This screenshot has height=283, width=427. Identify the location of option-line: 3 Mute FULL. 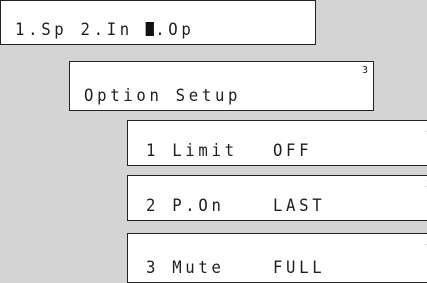
(235, 268).